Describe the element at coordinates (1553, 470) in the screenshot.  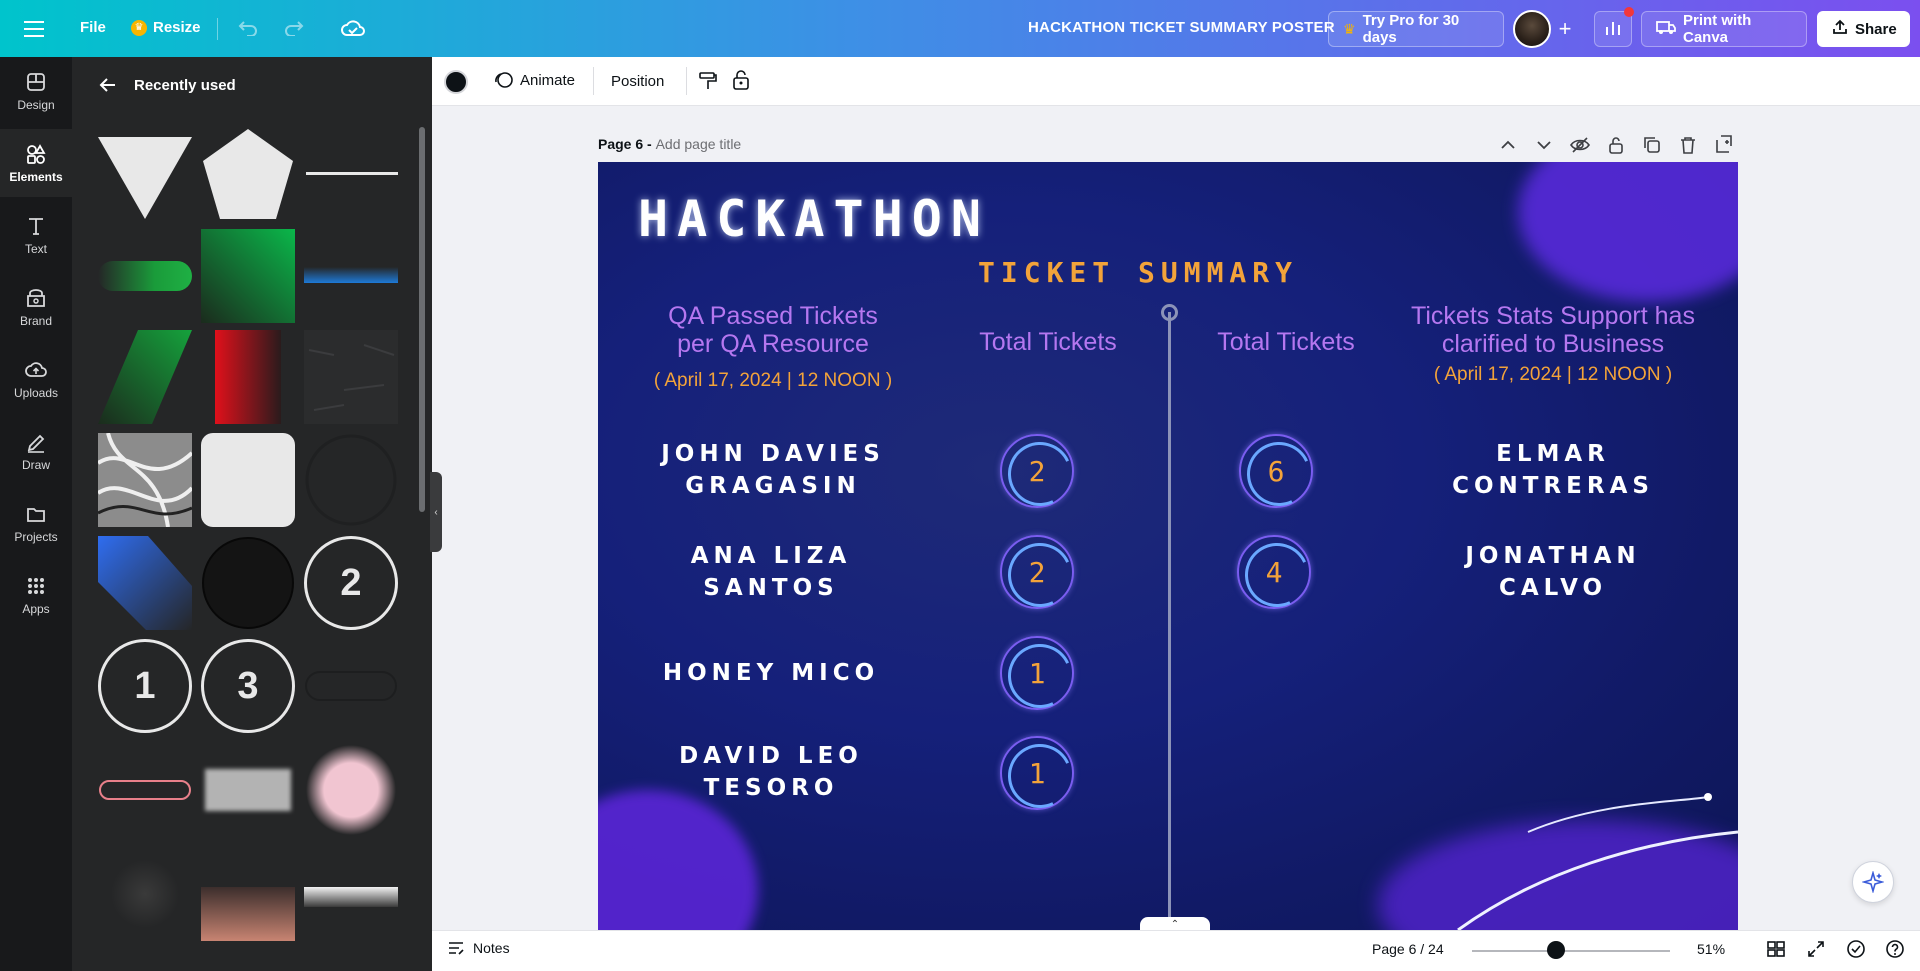
I see `support-name: ELMAR CONTRERAS` at that location.